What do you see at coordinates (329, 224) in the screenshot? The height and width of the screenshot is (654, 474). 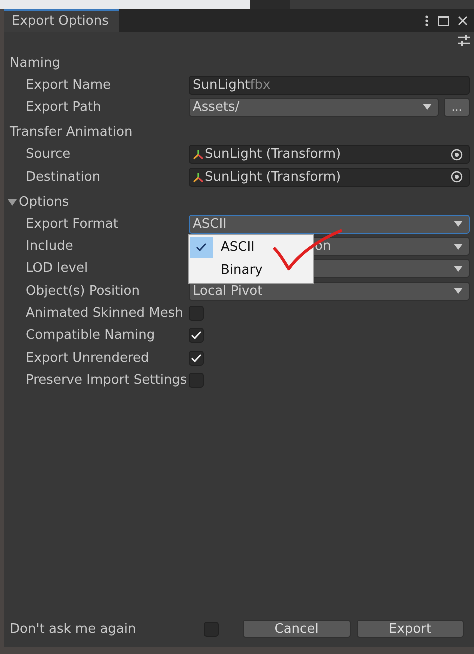 I see `dropdown: ASCII` at bounding box center [329, 224].